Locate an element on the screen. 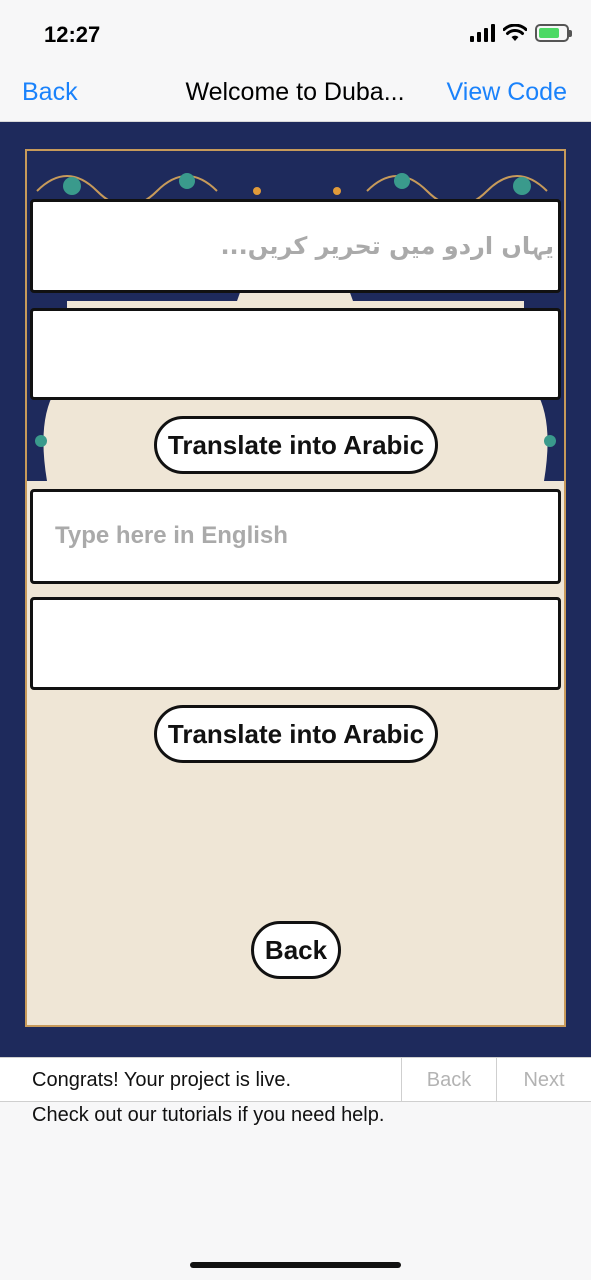 This screenshot has width=591, height=1280. app-back-button: Back is located at coordinates (296, 950).